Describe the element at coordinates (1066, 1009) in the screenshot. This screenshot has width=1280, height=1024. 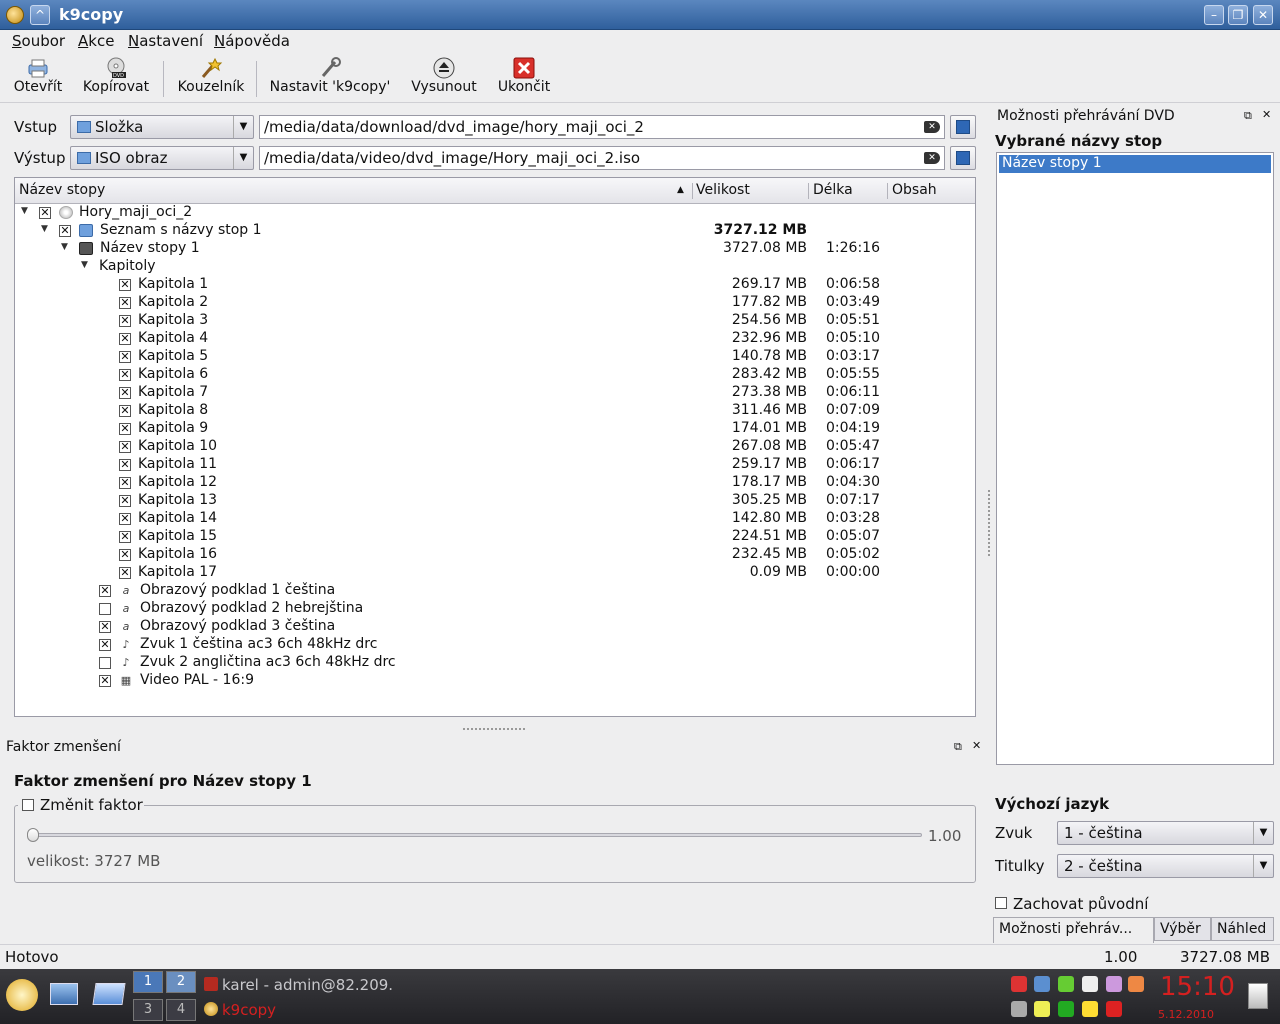
I see `download-icon` at that location.